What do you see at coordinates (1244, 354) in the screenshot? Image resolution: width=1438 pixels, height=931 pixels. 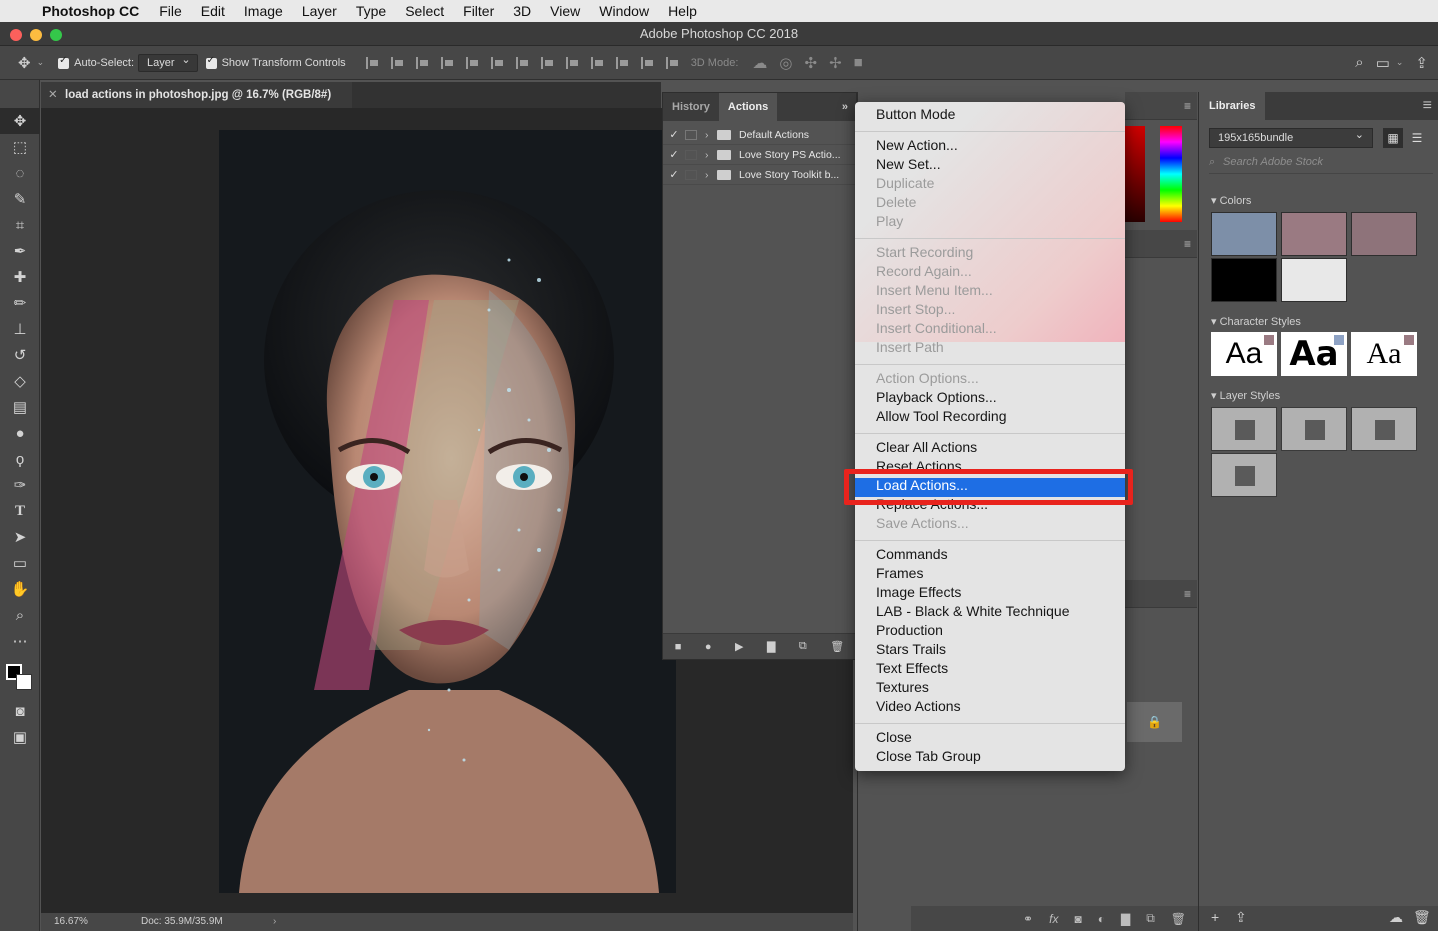 I see `character-style-thumb: Aa` at bounding box center [1244, 354].